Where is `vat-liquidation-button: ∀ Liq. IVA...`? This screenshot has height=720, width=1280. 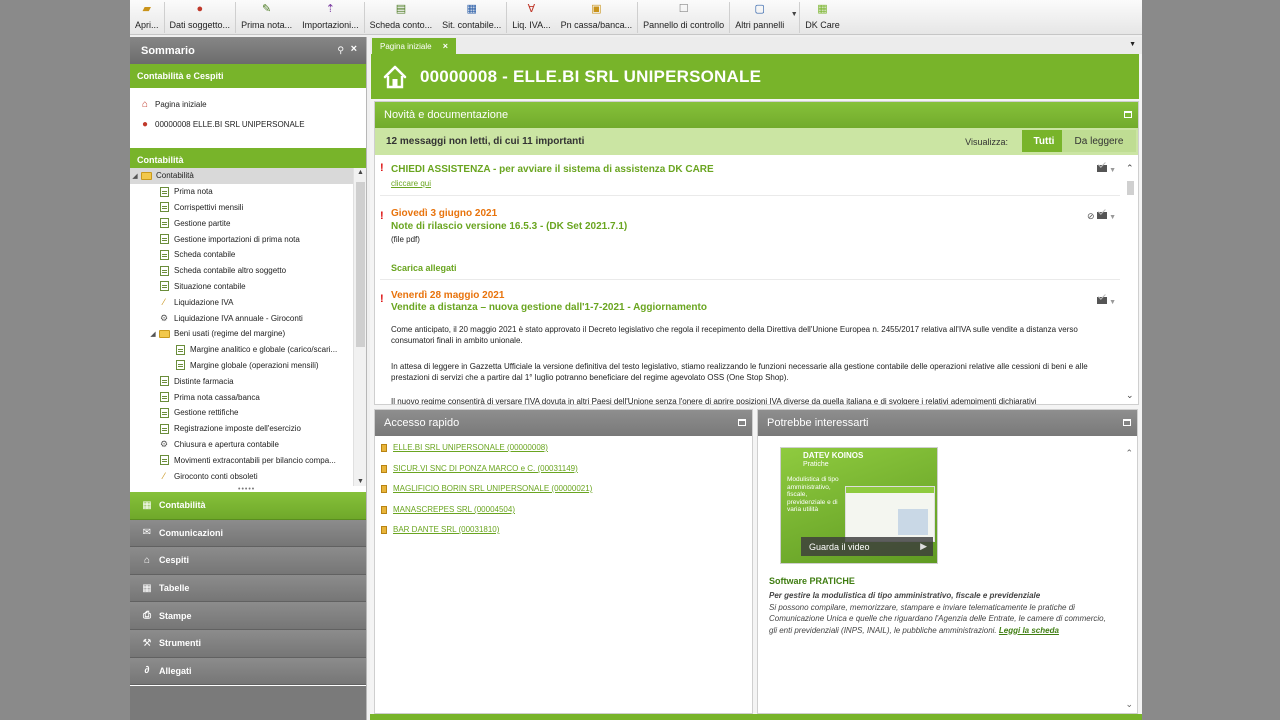
vat-liquidation-button: ∀ Liq. IVA... is located at coordinates (531, 17).